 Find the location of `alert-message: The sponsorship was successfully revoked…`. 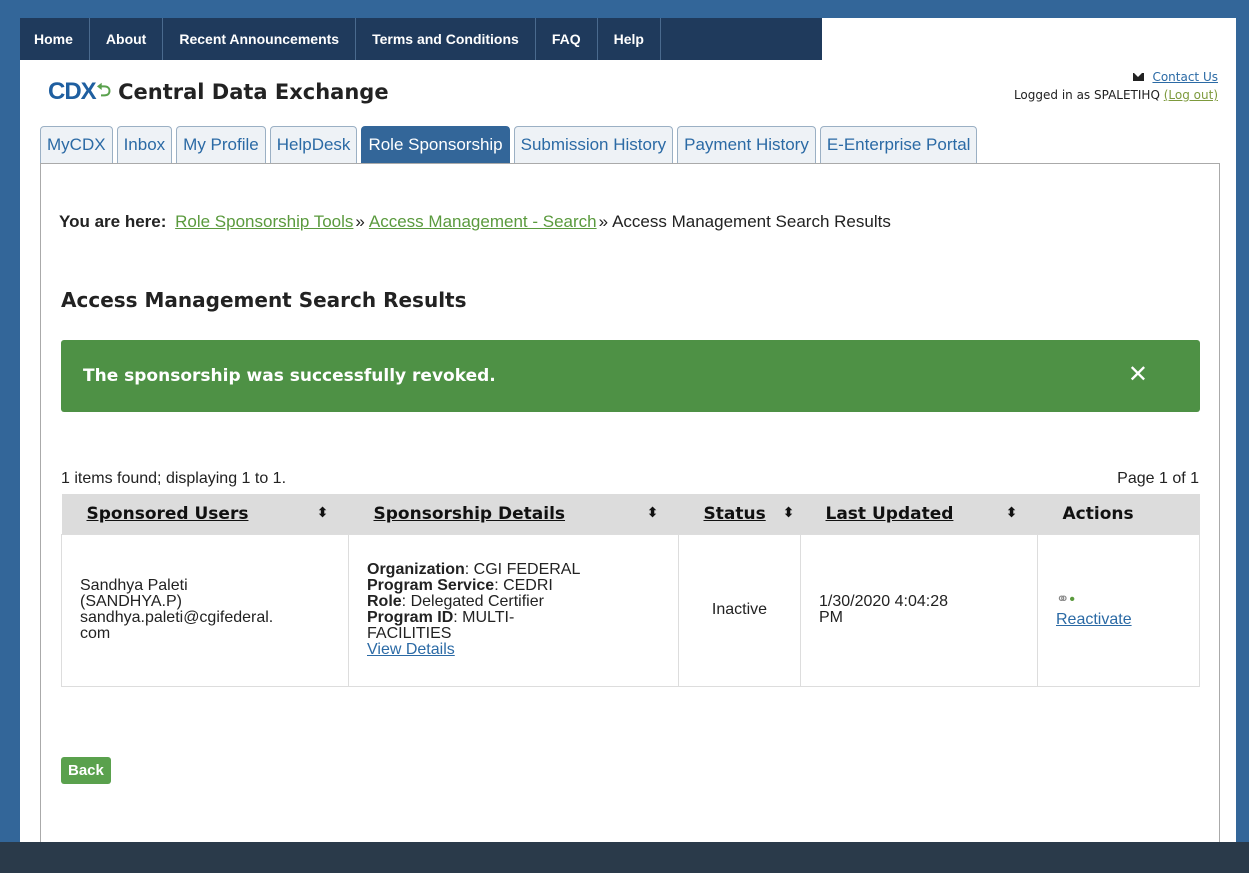

alert-message: The sponsorship was successfully revoked… is located at coordinates (289, 376).